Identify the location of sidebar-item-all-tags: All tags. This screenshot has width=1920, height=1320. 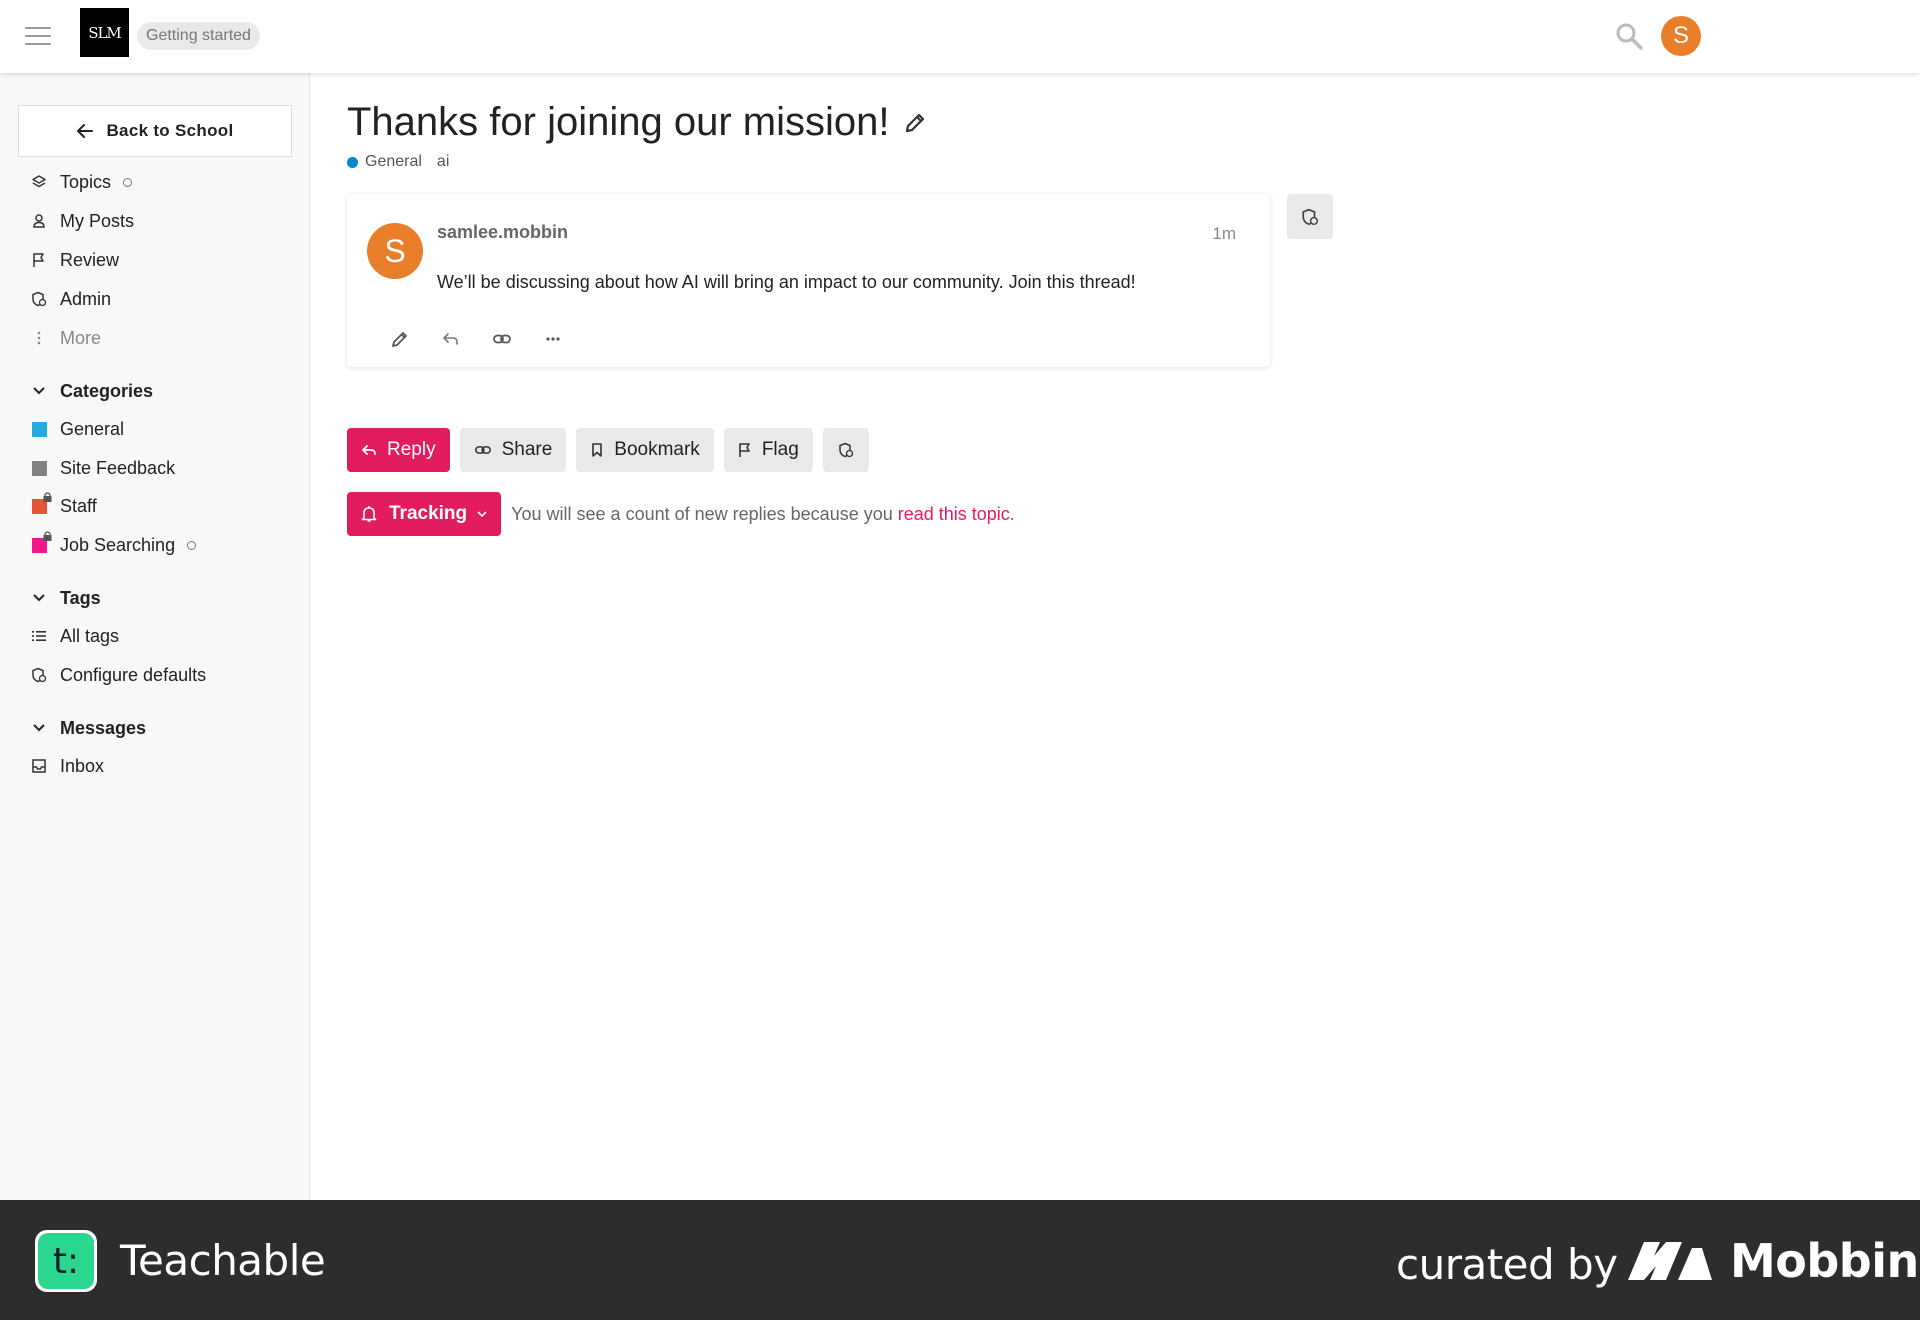
(74, 636).